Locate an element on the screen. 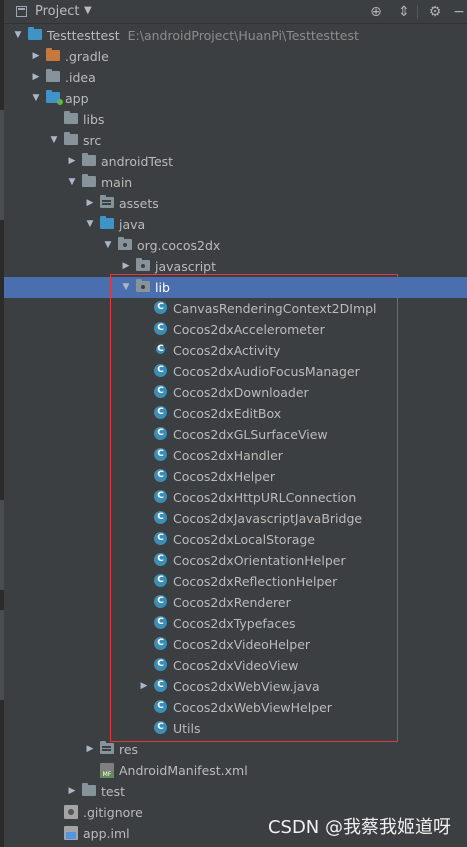  tree-row-text: assets is located at coordinates (139, 203).